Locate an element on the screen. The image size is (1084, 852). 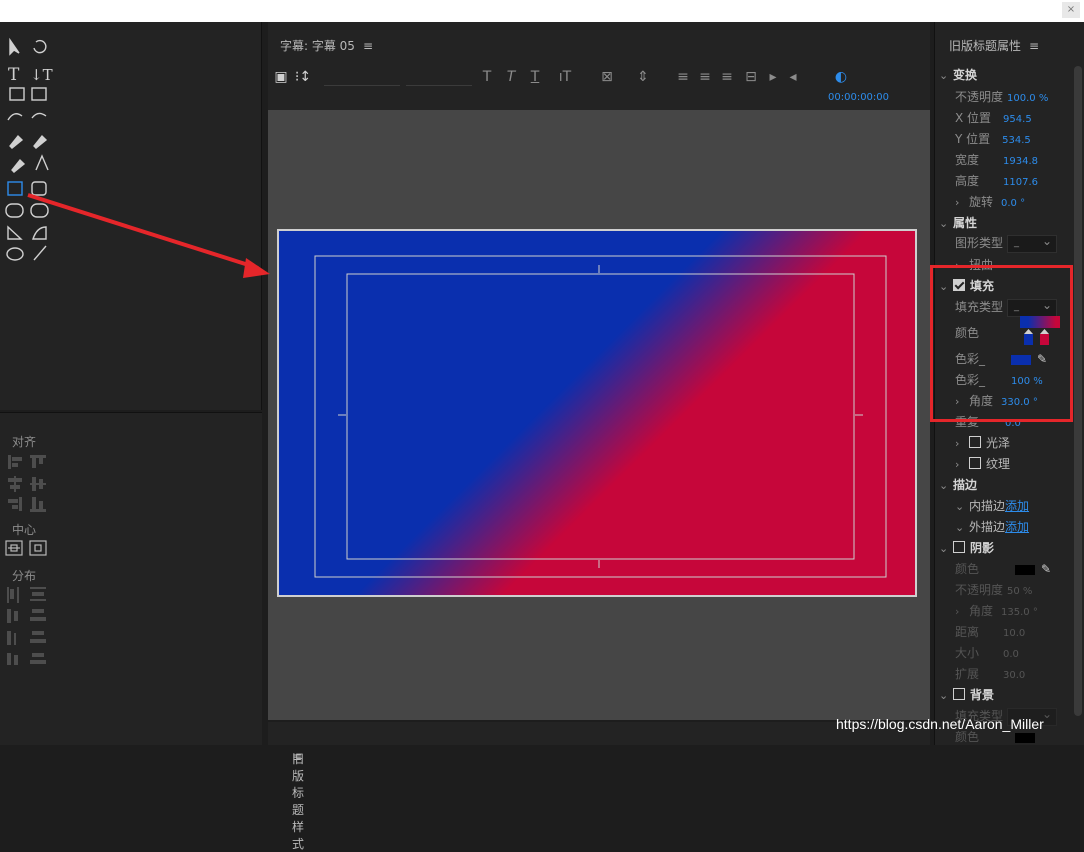
shadow-distance-label: 距离 is located at coordinates (967, 632).